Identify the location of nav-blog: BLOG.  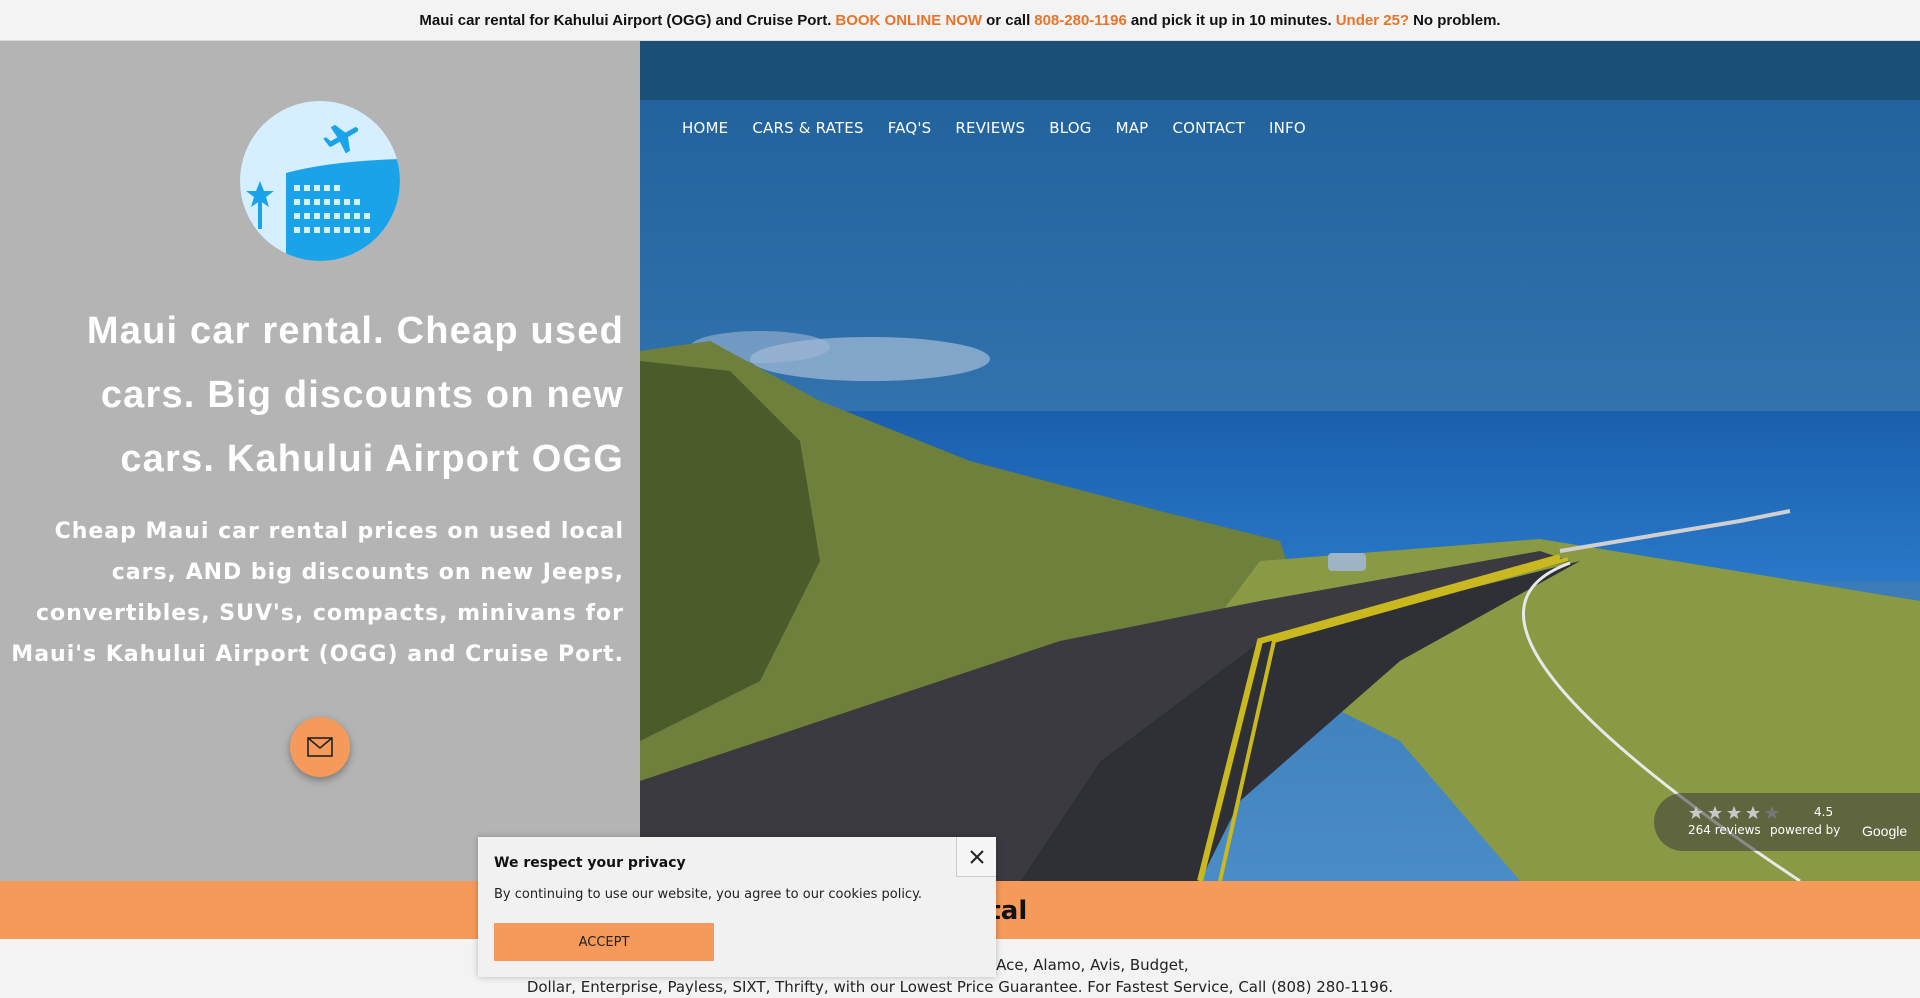
(1070, 128).